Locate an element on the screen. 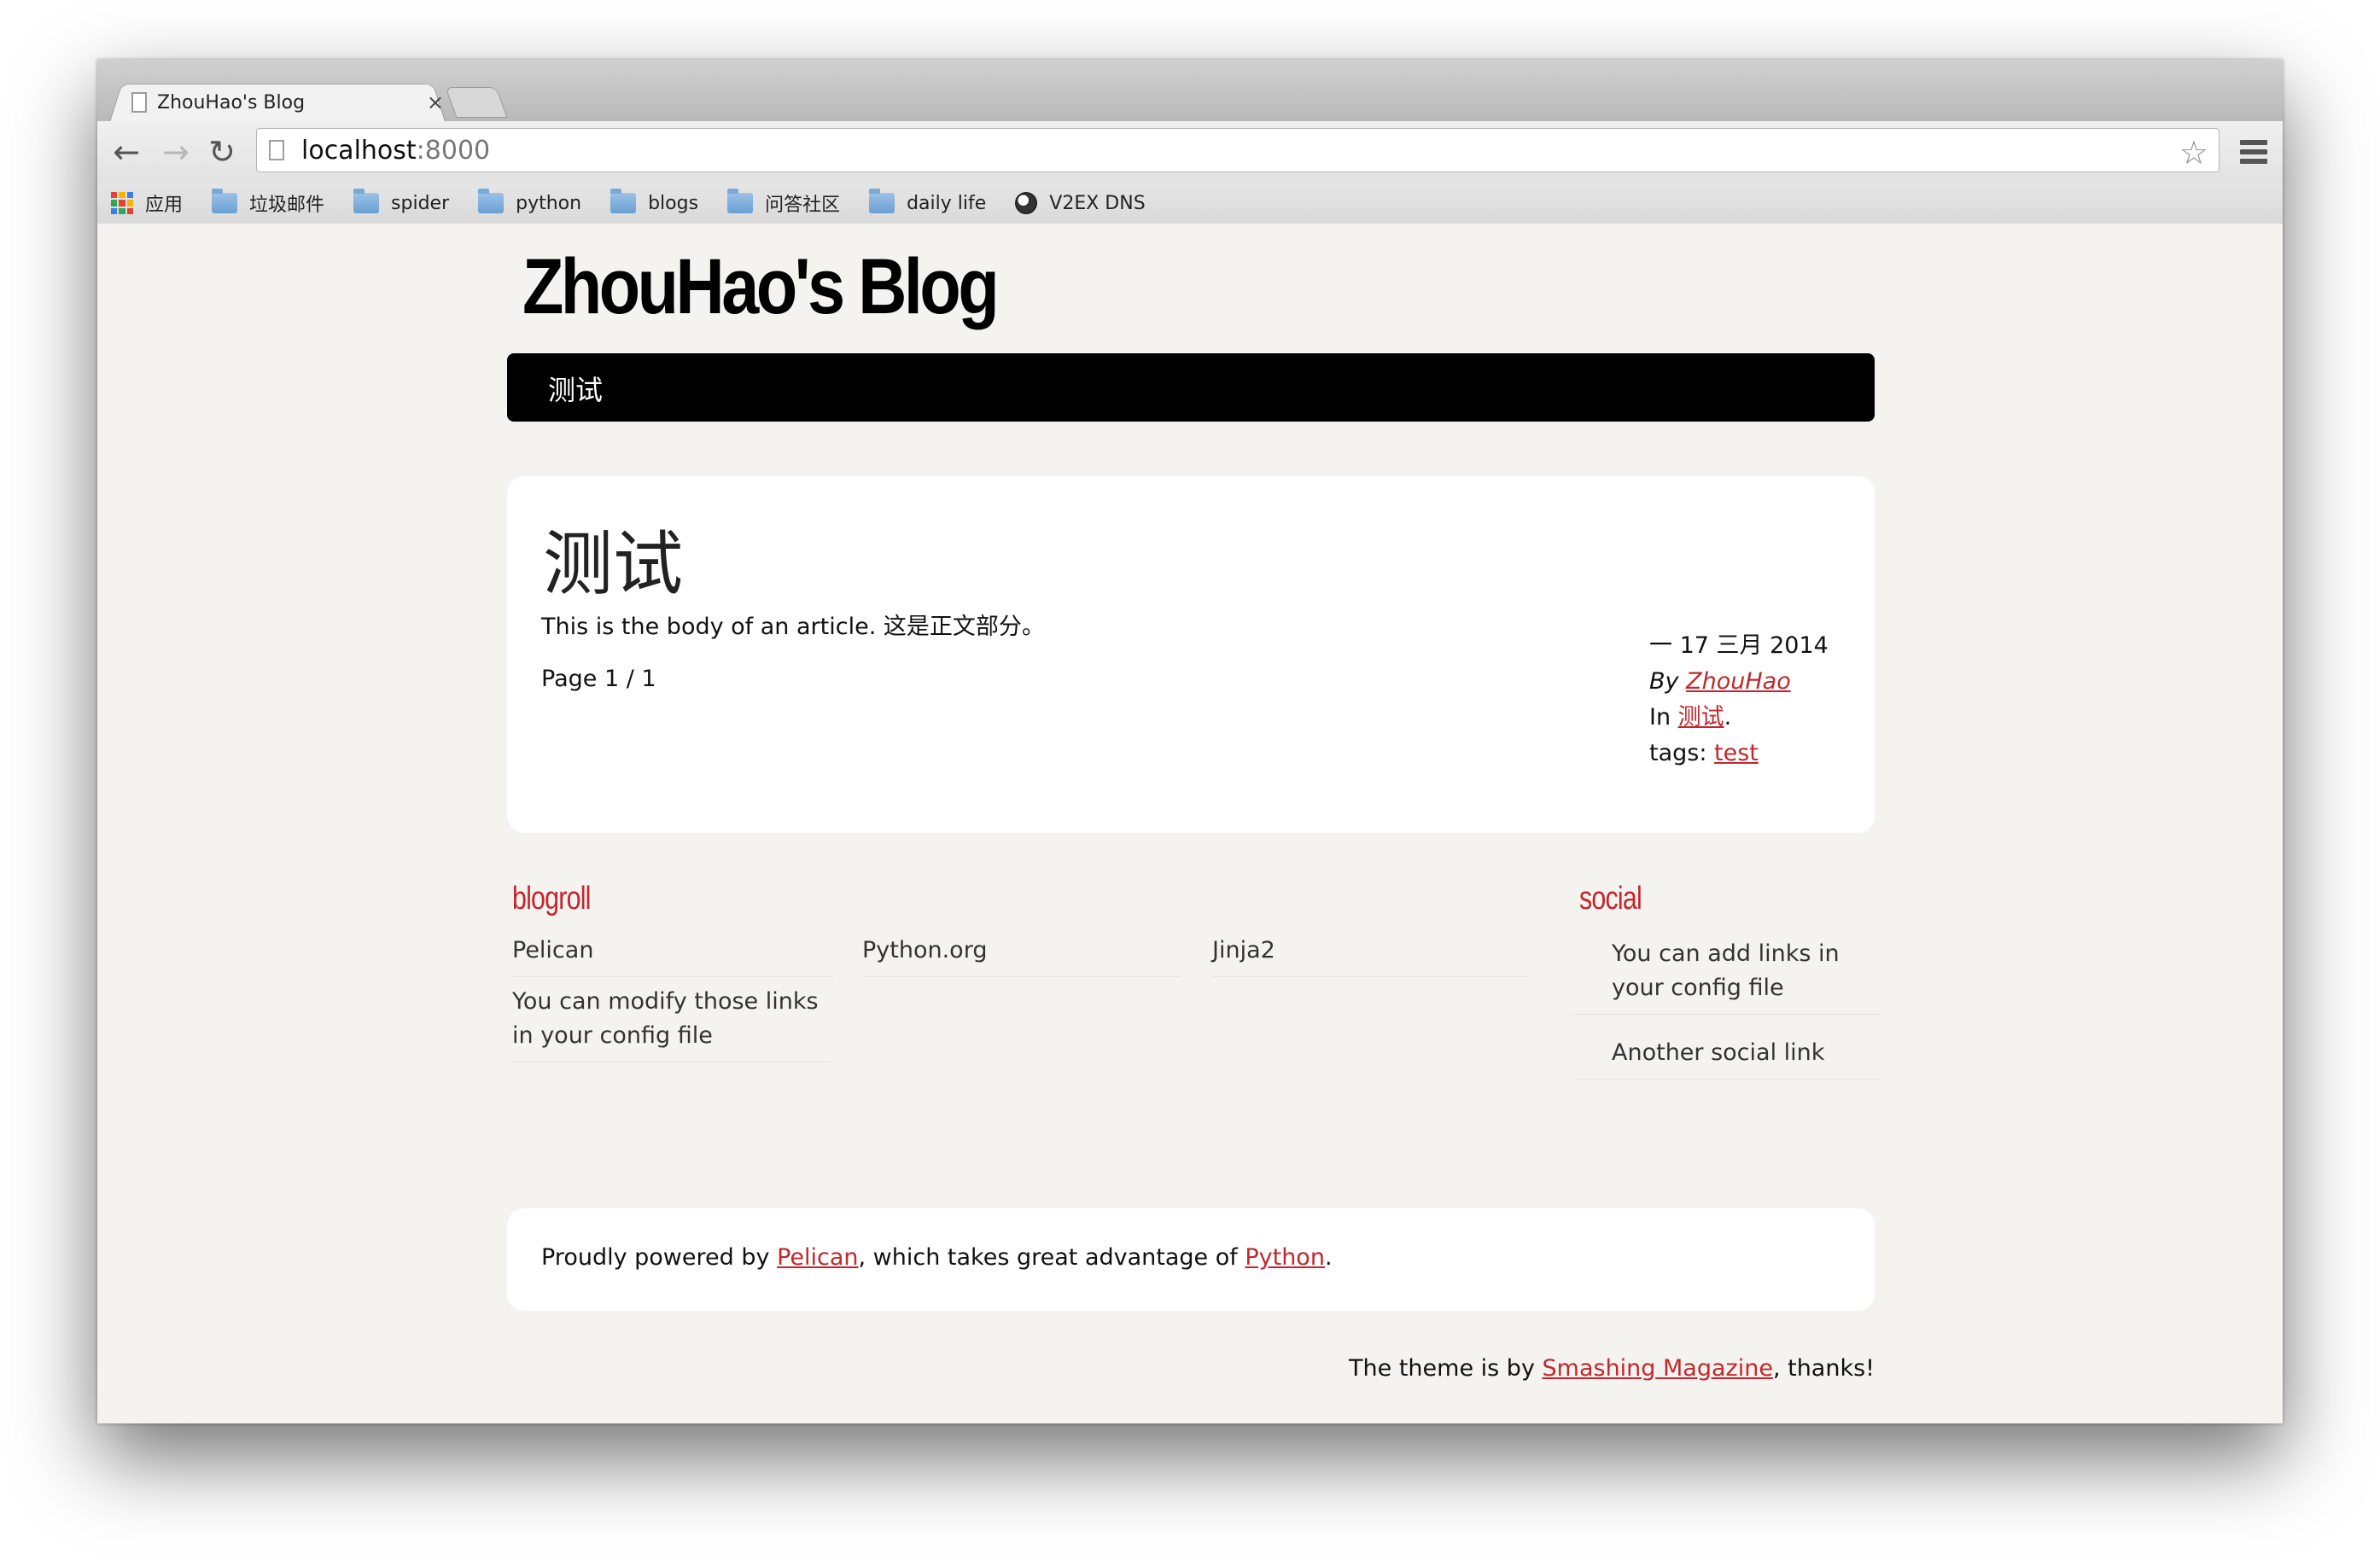  bookmark-label: 应用 is located at coordinates (164, 205).